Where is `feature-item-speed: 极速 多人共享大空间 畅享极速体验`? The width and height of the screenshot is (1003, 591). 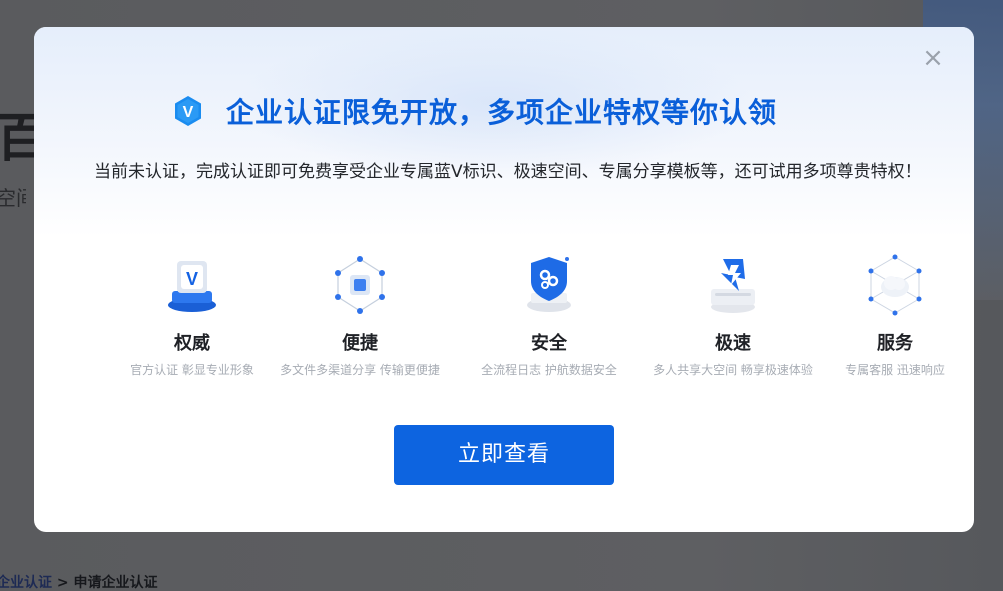
feature-item-speed: 极速 多人共享大空间 畅享极速体验 is located at coordinates (733, 315).